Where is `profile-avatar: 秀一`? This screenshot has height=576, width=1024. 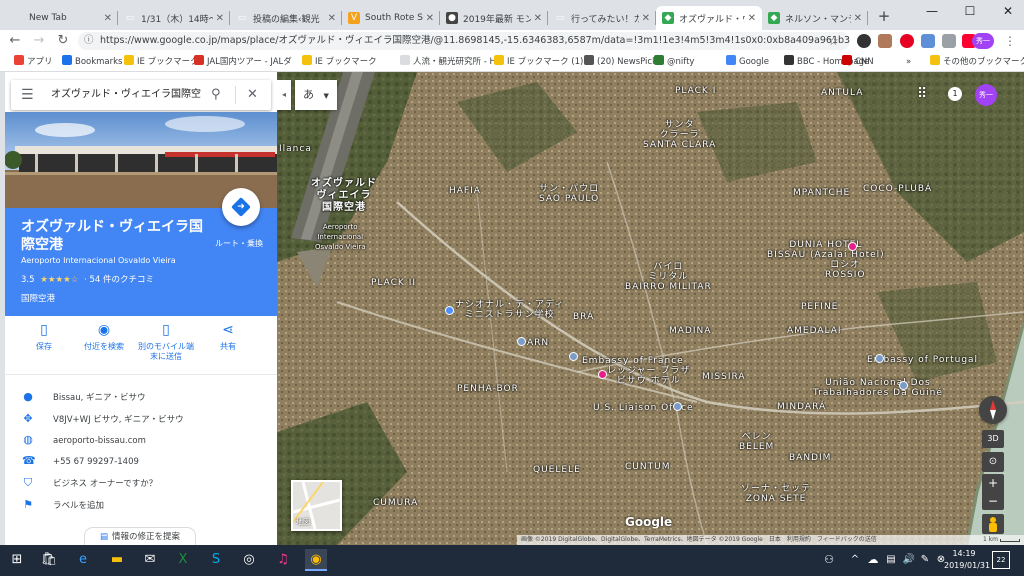
profile-avatar: 秀一 is located at coordinates (983, 41).